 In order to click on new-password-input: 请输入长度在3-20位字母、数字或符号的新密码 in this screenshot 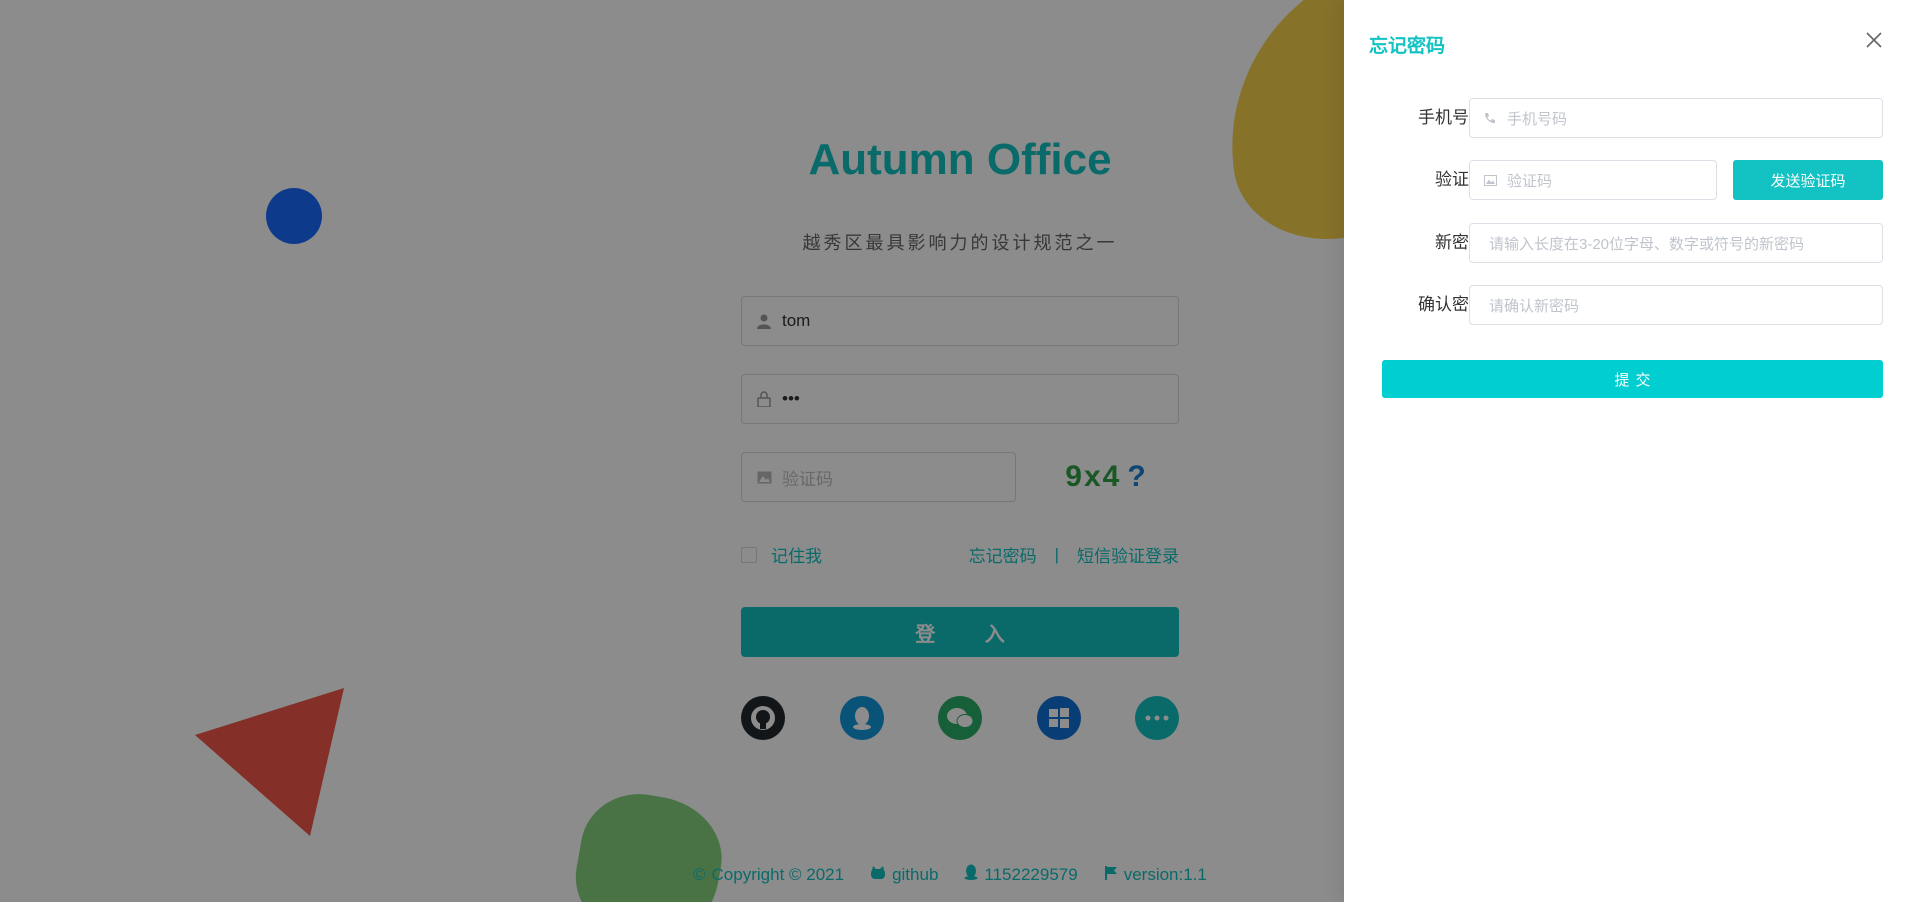, I will do `click(1676, 243)`.